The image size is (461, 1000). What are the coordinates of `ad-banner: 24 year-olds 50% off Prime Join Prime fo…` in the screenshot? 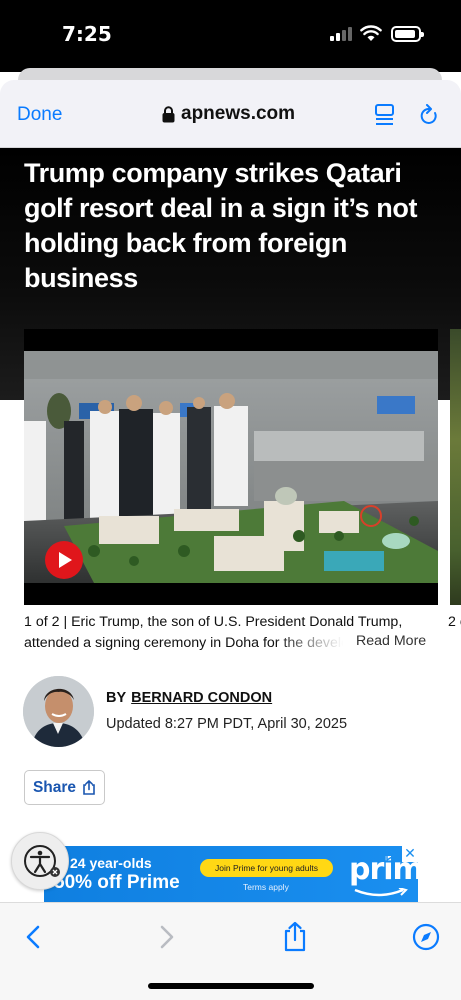 It's located at (231, 874).